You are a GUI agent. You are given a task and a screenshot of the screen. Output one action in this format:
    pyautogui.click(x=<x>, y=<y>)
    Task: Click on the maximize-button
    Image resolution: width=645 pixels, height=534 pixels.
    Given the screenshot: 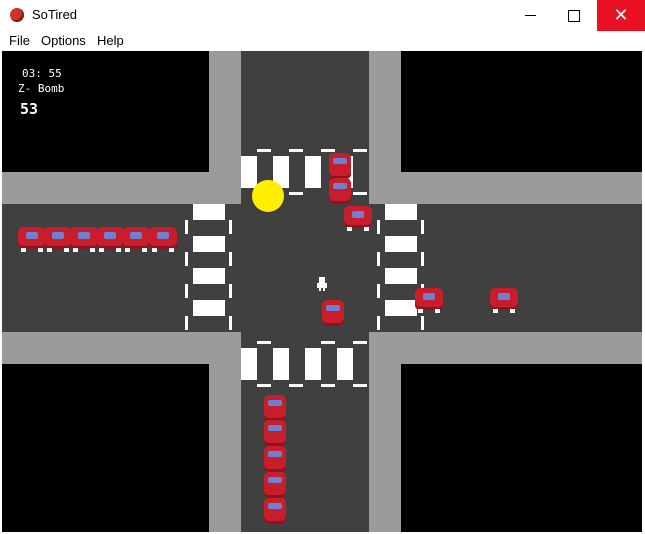 What is the action you would take?
    pyautogui.click(x=574, y=15)
    